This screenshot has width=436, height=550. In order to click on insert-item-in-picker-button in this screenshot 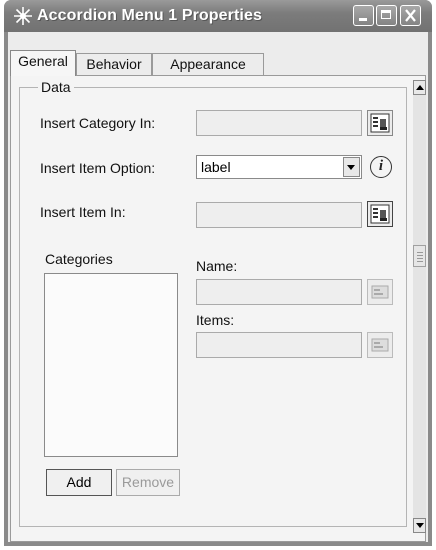, I will do `click(380, 214)`.